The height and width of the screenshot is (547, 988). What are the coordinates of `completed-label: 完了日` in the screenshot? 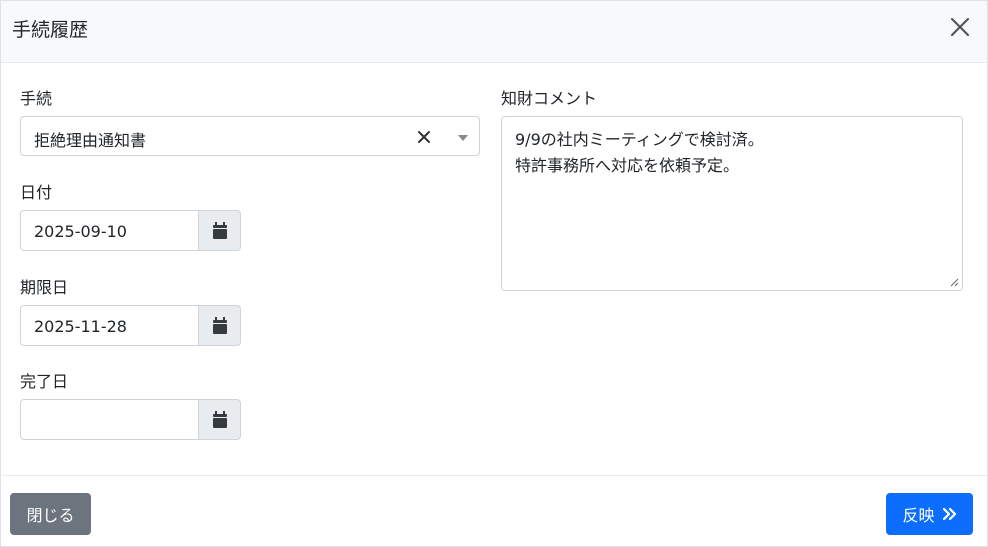 It's located at (44, 381).